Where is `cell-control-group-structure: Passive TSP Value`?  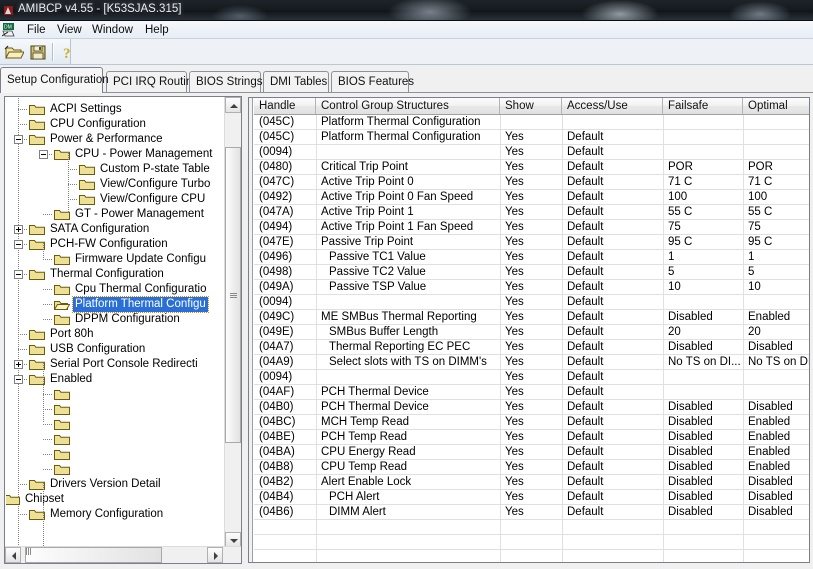
cell-control-group-structure: Passive TSP Value is located at coordinates (408, 287).